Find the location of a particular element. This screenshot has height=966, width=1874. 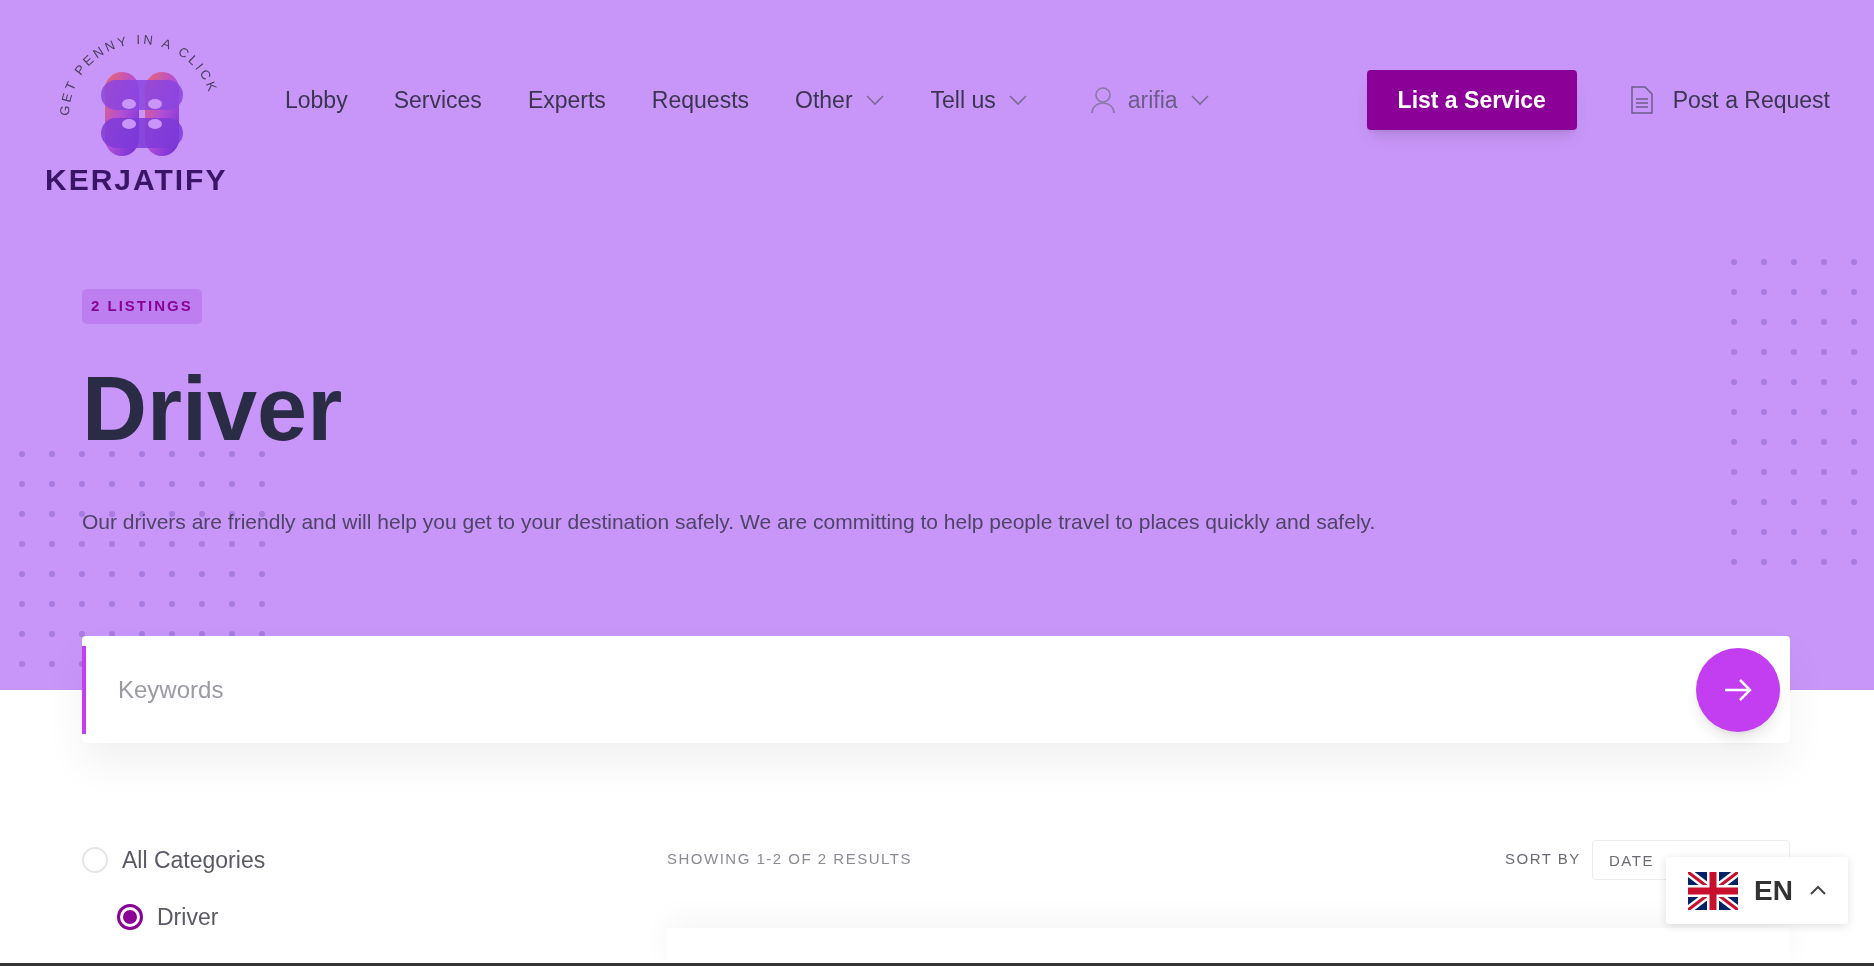

sort-label: SORT BY is located at coordinates (1543, 859).